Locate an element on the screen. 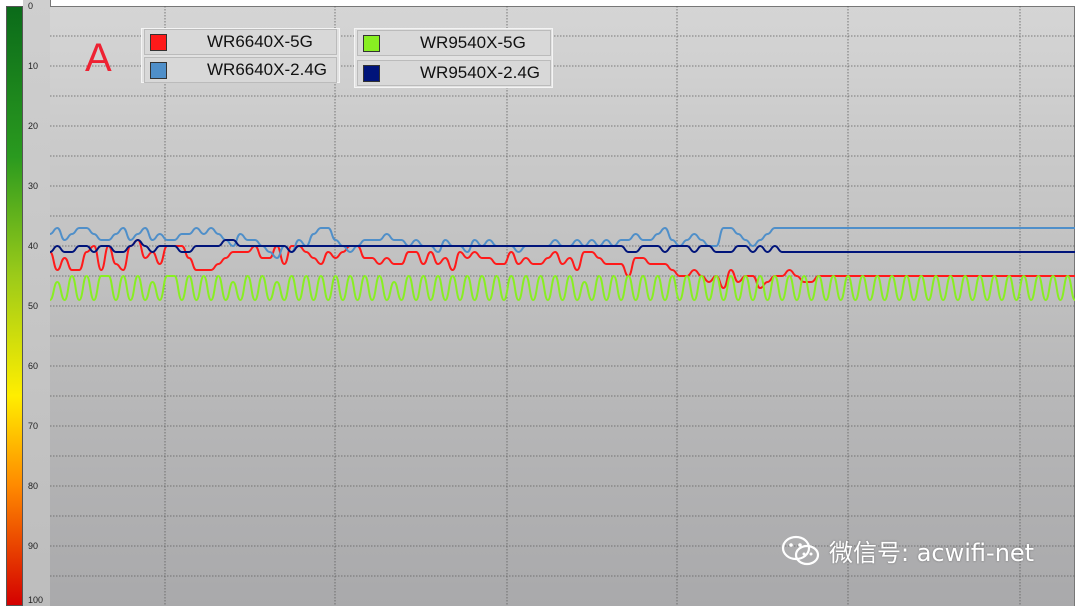 This screenshot has height=606, width=1080. y-tick-label: 50 is located at coordinates (33, 306).